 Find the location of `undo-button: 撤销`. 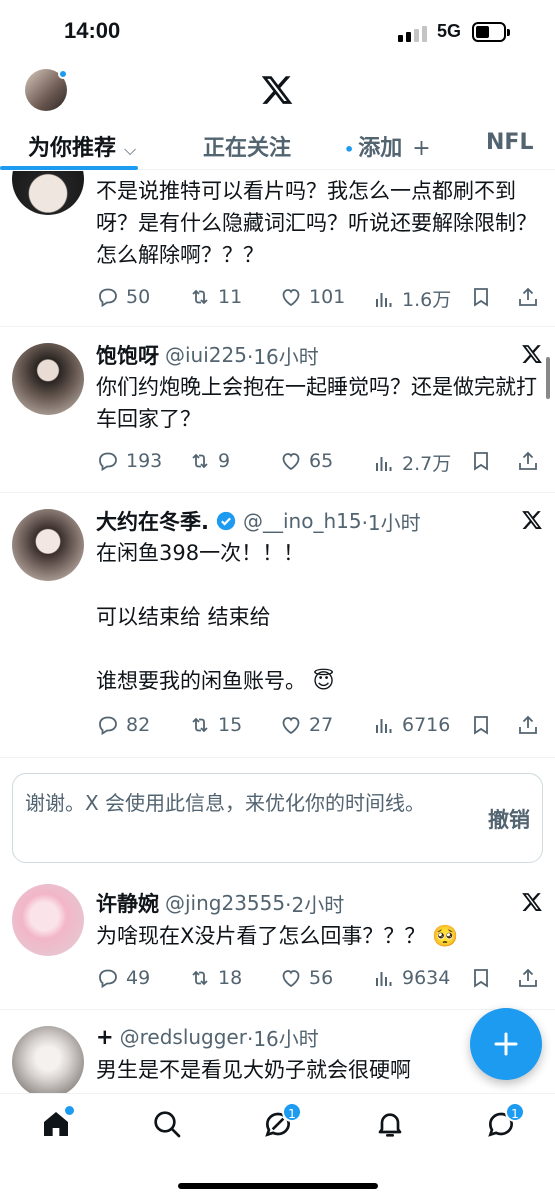

undo-button: 撤销 is located at coordinates (509, 819).